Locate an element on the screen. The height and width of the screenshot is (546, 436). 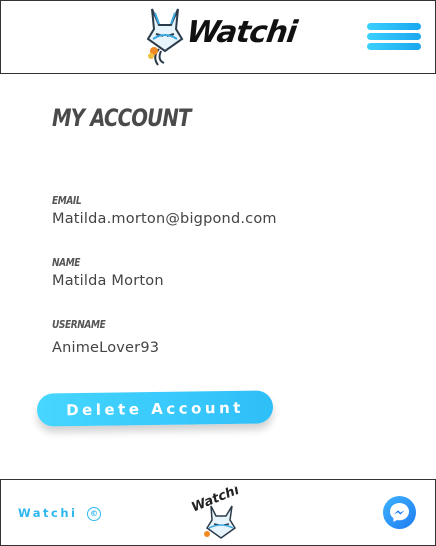
page-title: My Account is located at coordinates (121, 118).